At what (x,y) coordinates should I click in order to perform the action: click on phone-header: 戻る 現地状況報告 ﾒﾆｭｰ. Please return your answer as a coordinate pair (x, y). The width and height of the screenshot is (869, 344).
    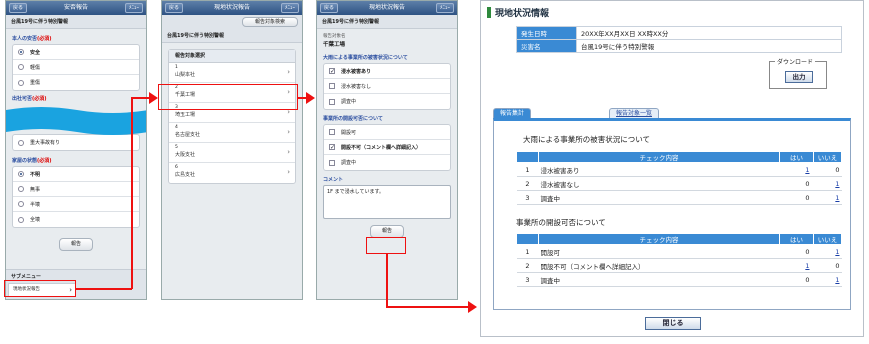
    Looking at the image, I should click on (232, 8).